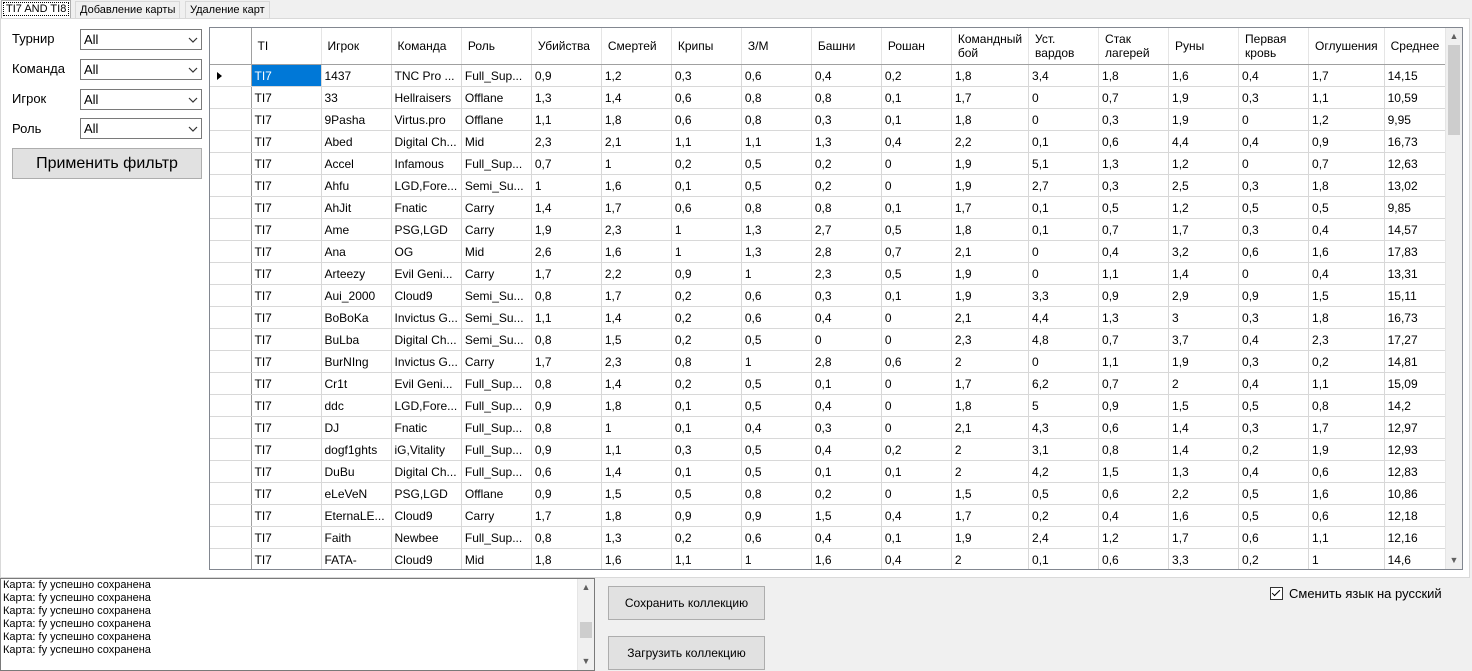 The width and height of the screenshot is (1472, 671). I want to click on table-cell: BuLba, so click(356, 339).